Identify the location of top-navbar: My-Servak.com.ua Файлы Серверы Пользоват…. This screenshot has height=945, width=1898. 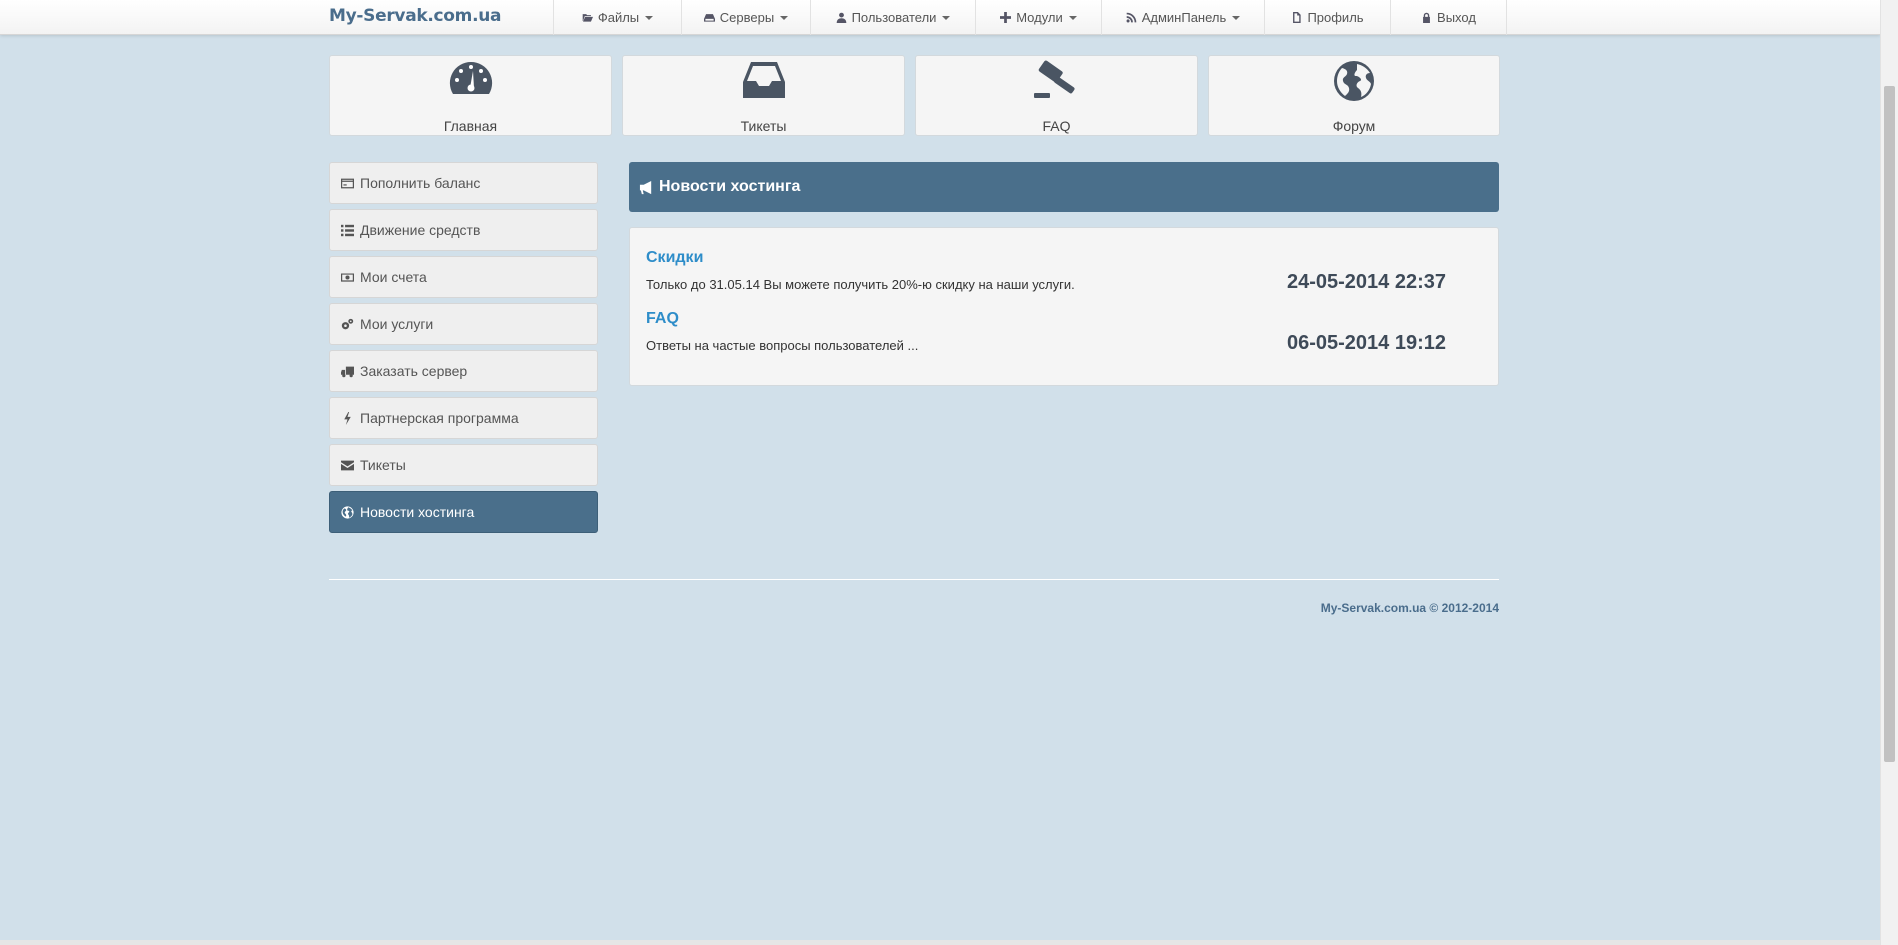
(940, 17).